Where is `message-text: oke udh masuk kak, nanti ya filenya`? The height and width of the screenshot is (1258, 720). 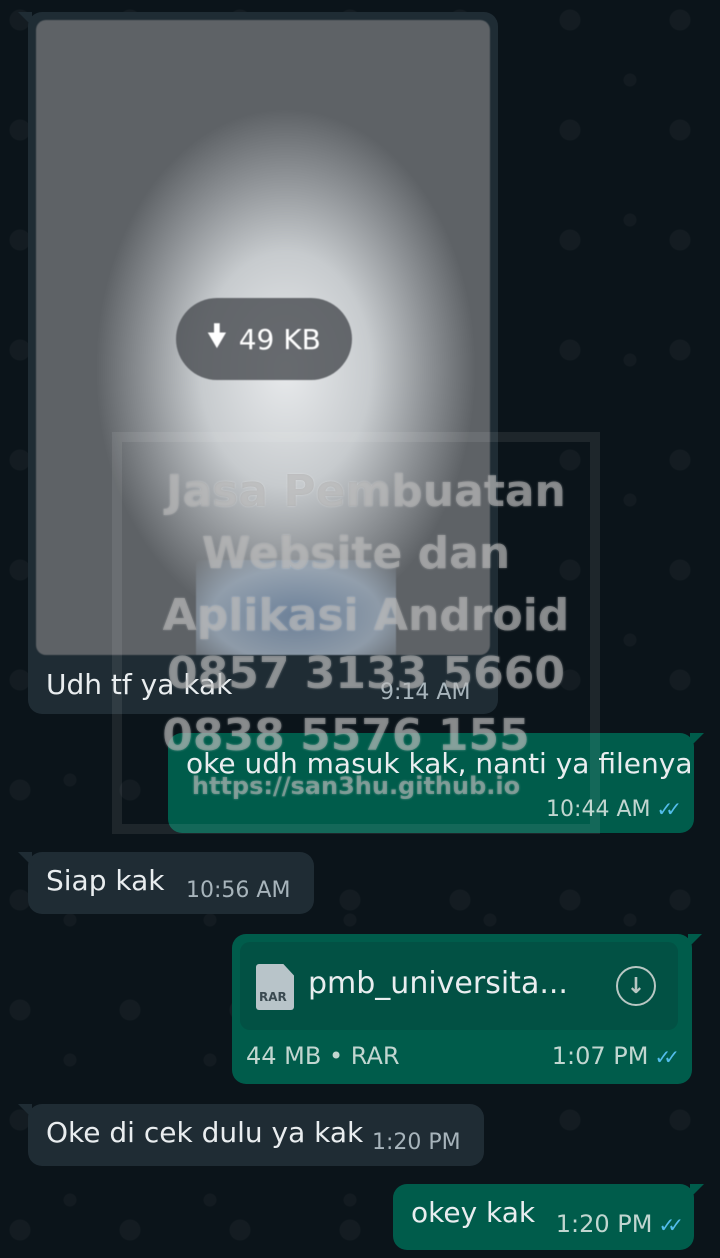 message-text: oke udh masuk kak, nanti ya filenya is located at coordinates (439, 763).